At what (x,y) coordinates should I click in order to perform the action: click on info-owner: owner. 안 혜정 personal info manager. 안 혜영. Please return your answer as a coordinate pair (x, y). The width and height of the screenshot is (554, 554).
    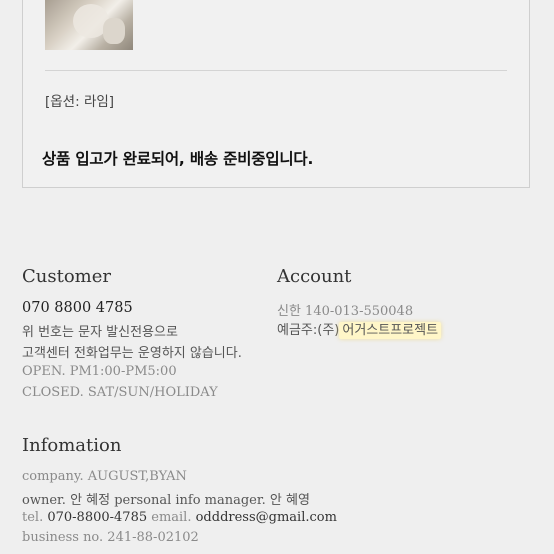
    Looking at the image, I should click on (166, 500).